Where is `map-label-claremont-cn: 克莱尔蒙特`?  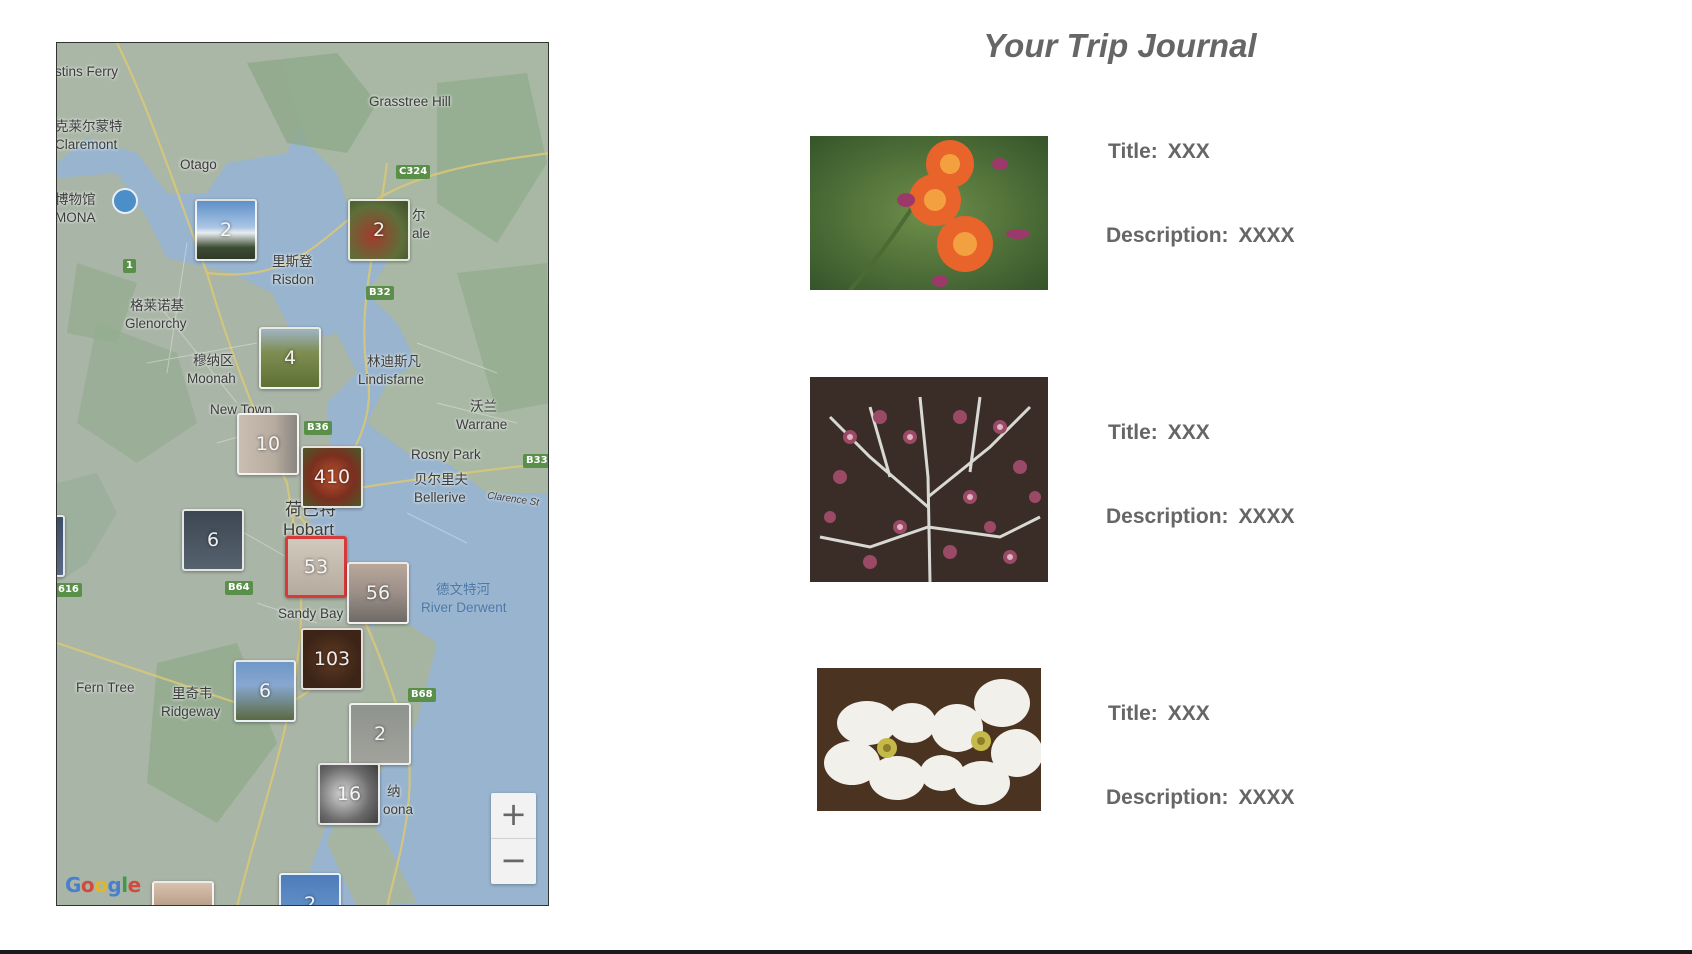
map-label-claremont-cn: 克莱尔蒙特 is located at coordinates (89, 126).